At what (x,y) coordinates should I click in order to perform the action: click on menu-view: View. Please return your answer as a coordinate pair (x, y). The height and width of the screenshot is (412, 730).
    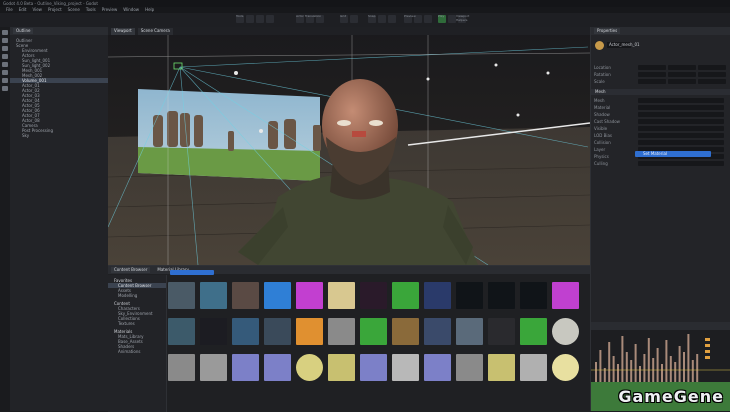
    Looking at the image, I should click on (37, 9).